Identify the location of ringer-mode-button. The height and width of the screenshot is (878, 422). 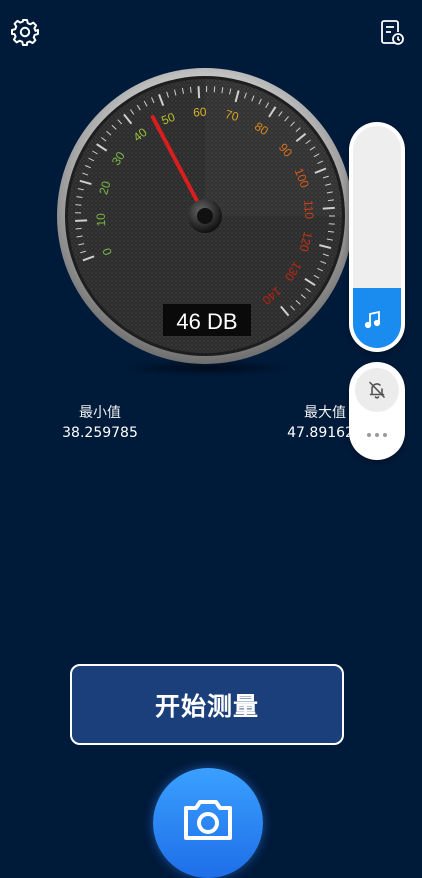
(377, 390).